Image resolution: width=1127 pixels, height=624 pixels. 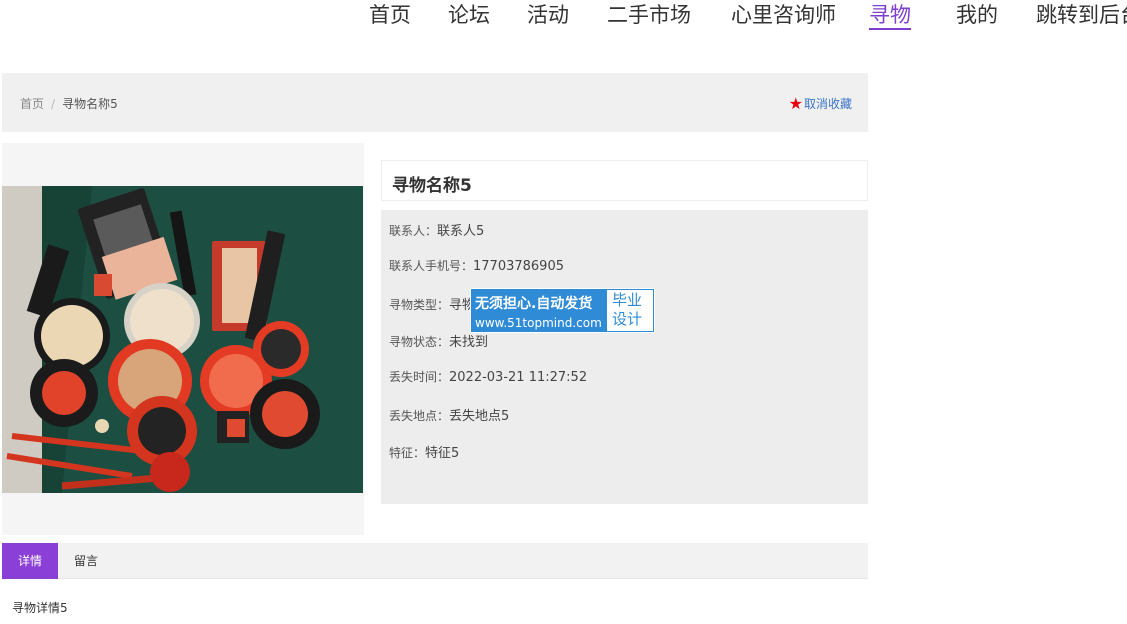 What do you see at coordinates (518, 377) in the screenshot?
I see `field-lost-time-value: 2022-03-21 11:27:52` at bounding box center [518, 377].